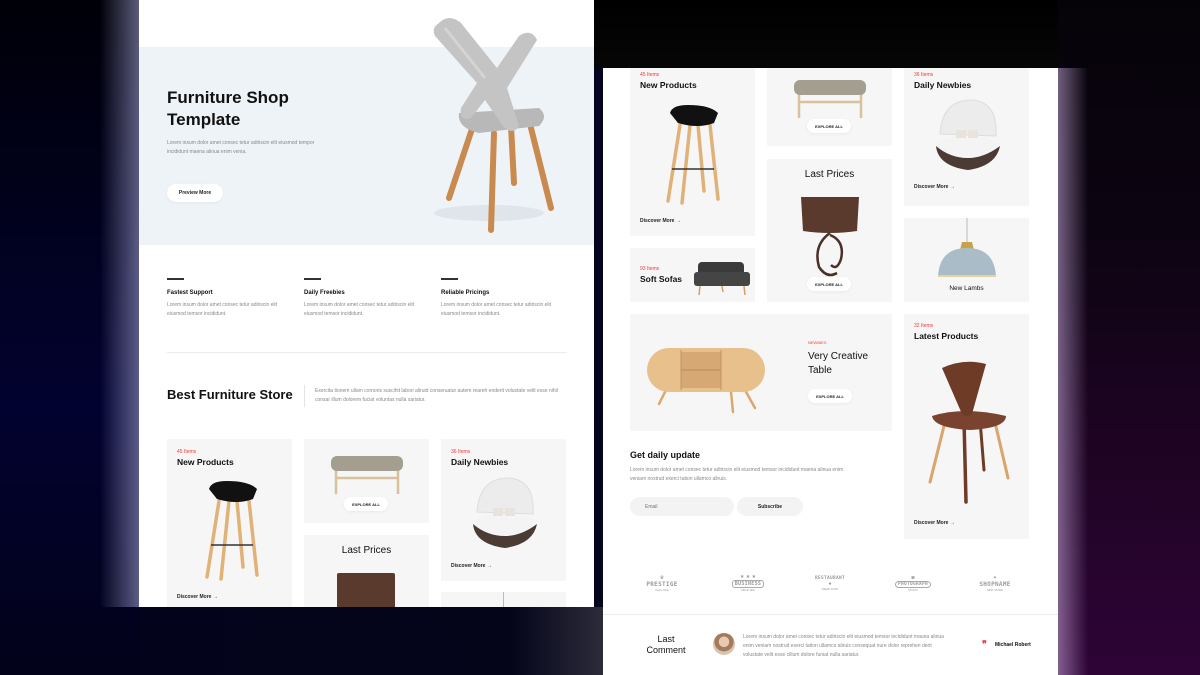  I want to click on card-pendant-lamp, so click(503, 599).